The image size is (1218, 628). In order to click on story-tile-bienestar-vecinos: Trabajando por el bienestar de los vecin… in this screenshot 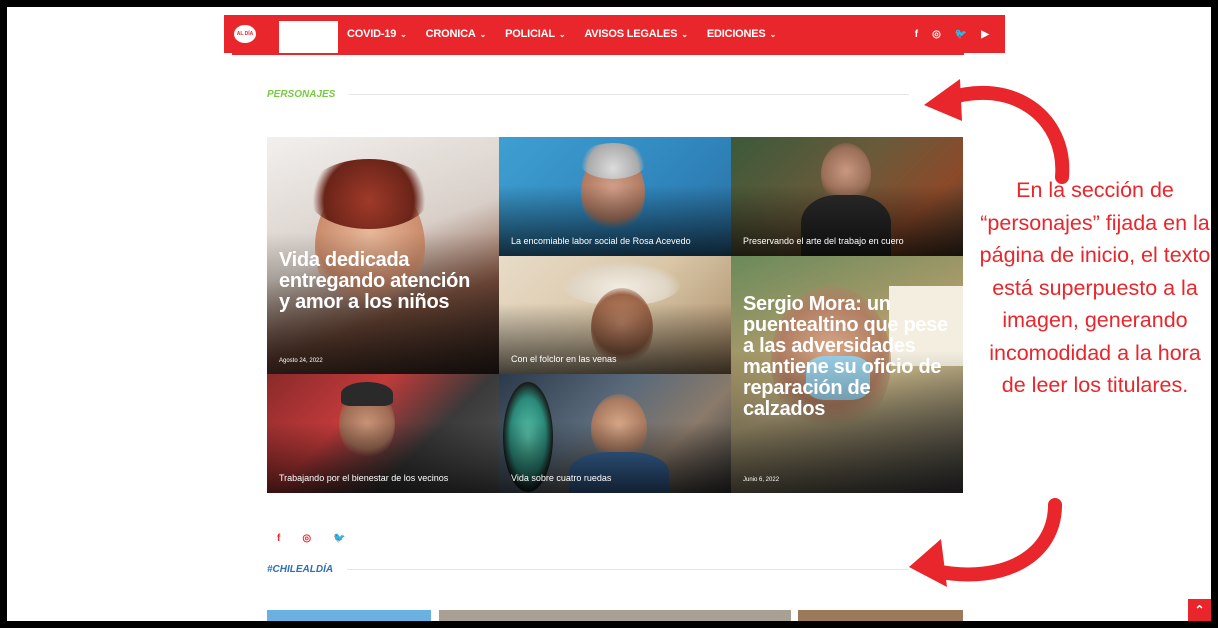, I will do `click(383, 433)`.